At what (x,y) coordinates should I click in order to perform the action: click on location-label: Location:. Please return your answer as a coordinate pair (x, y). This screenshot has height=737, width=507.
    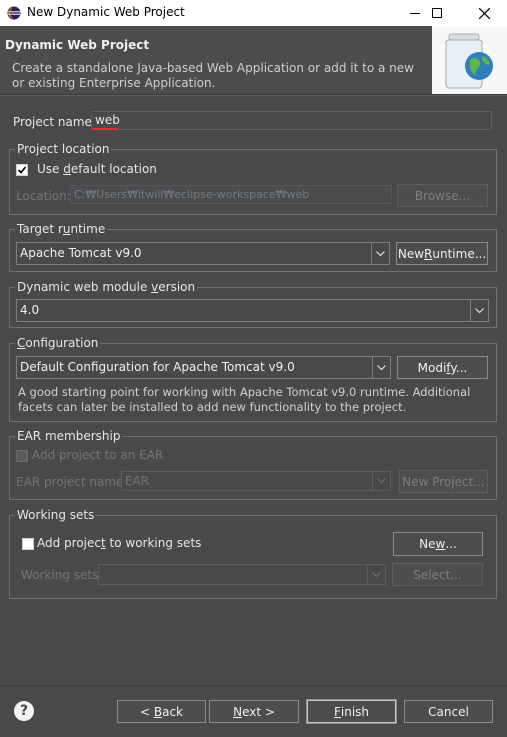
    Looking at the image, I should click on (43, 196).